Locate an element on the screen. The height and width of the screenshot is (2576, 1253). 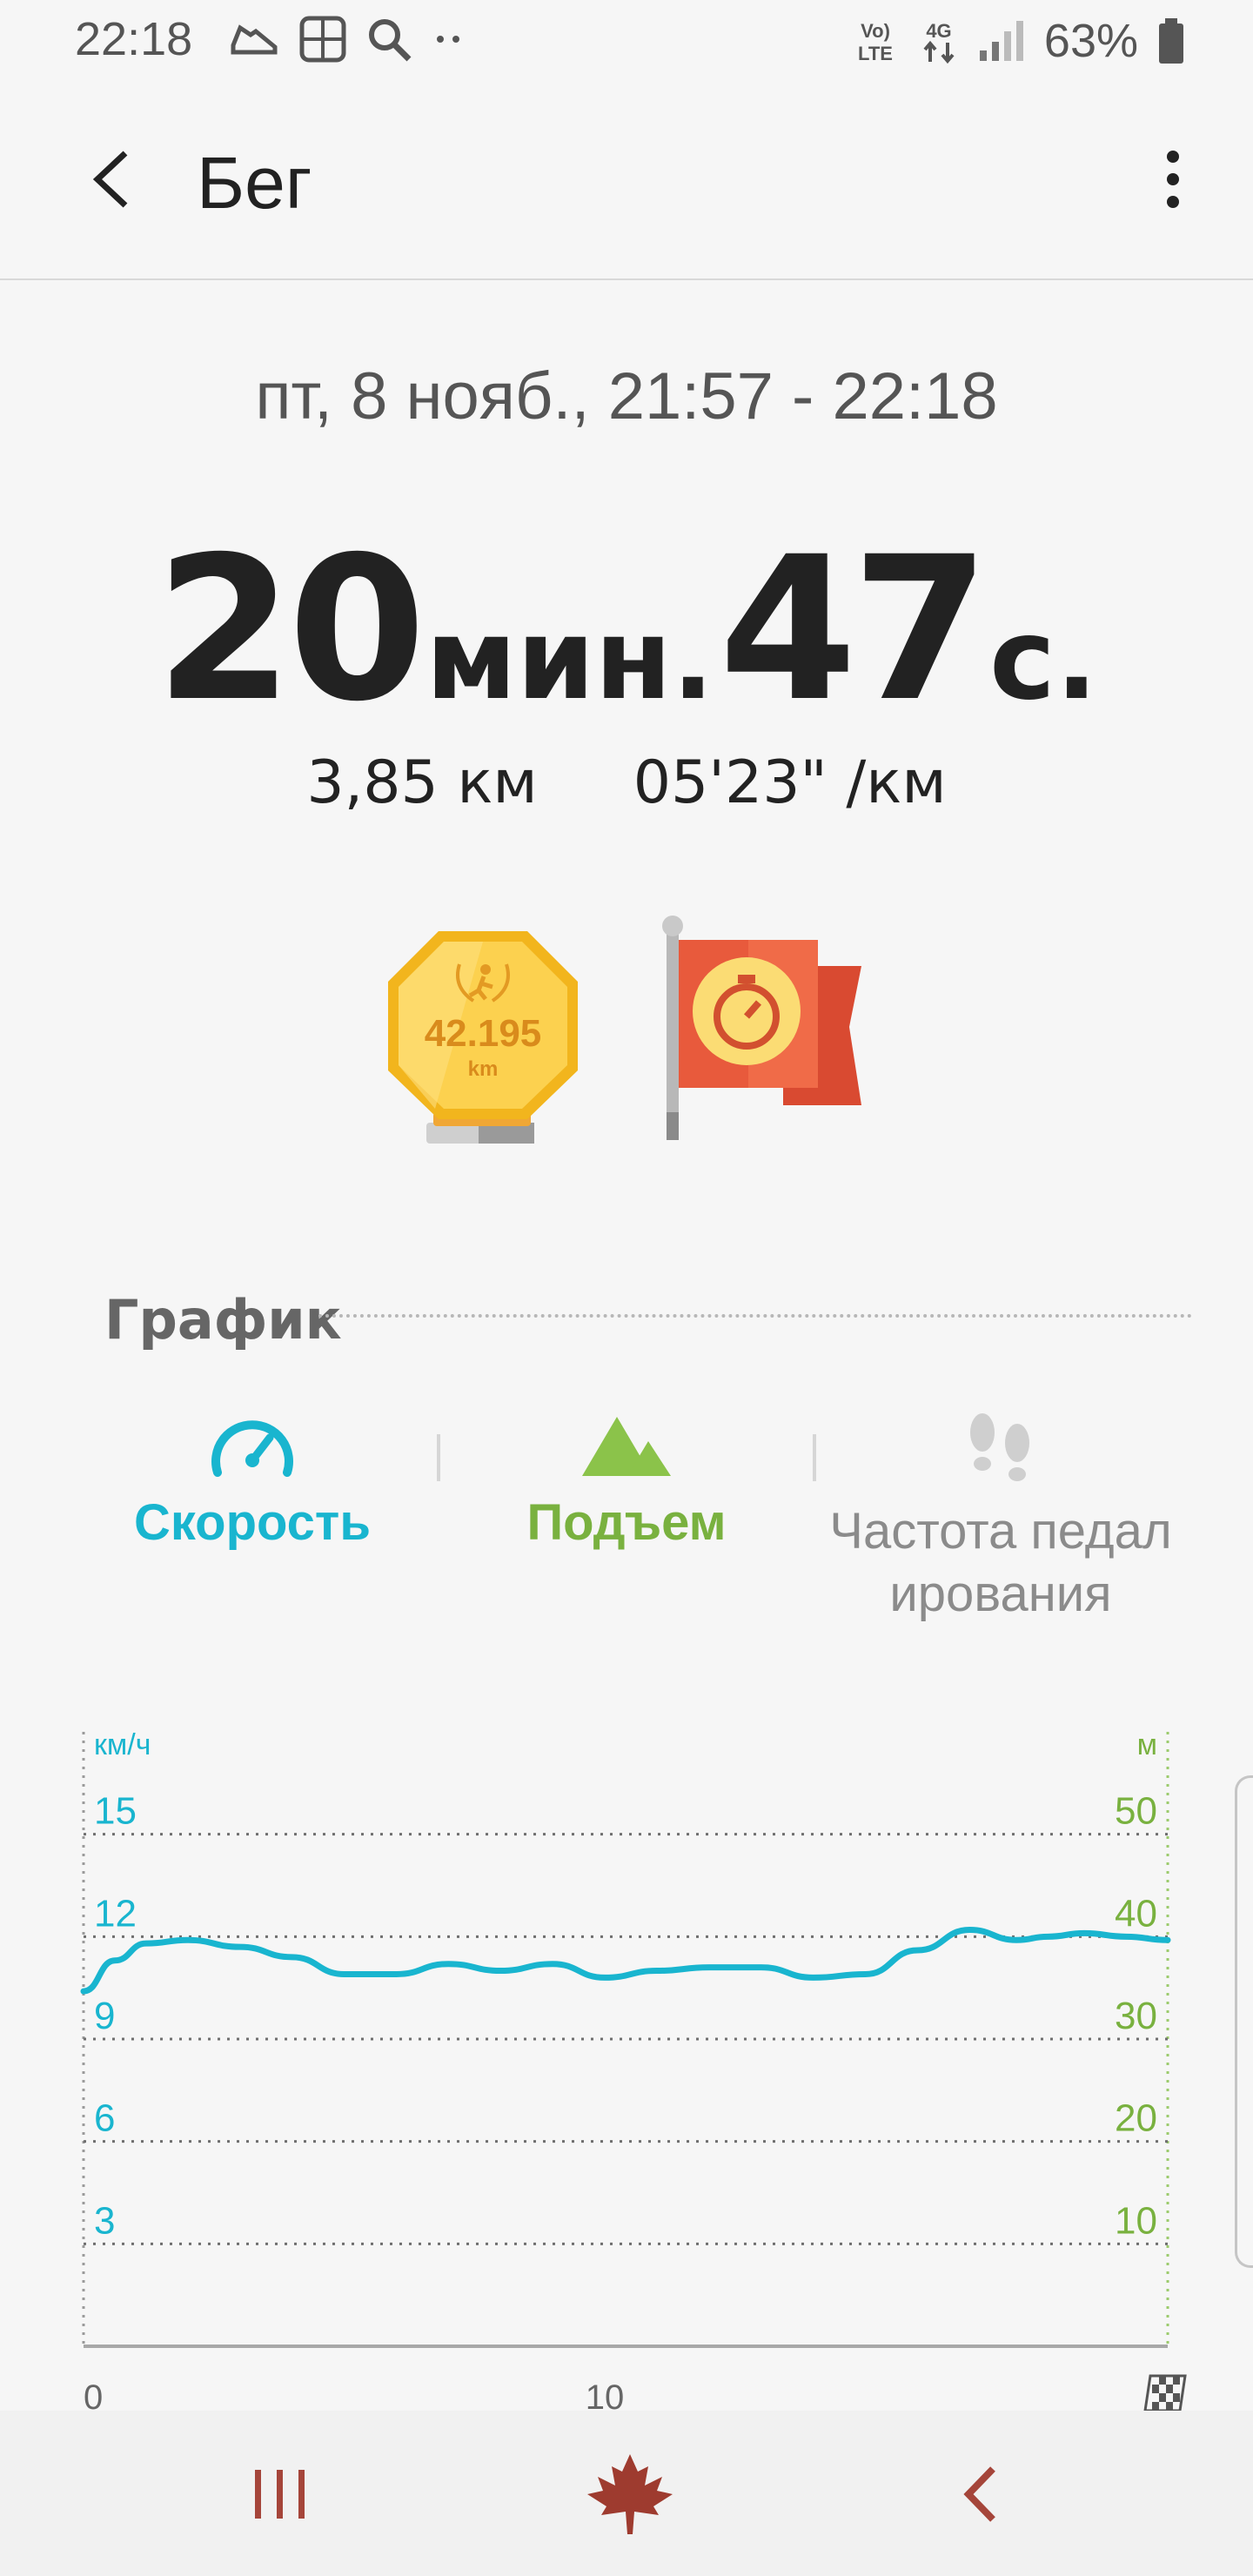
tab-cadence-label: Частота педал ирования is located at coordinates (1001, 1562).